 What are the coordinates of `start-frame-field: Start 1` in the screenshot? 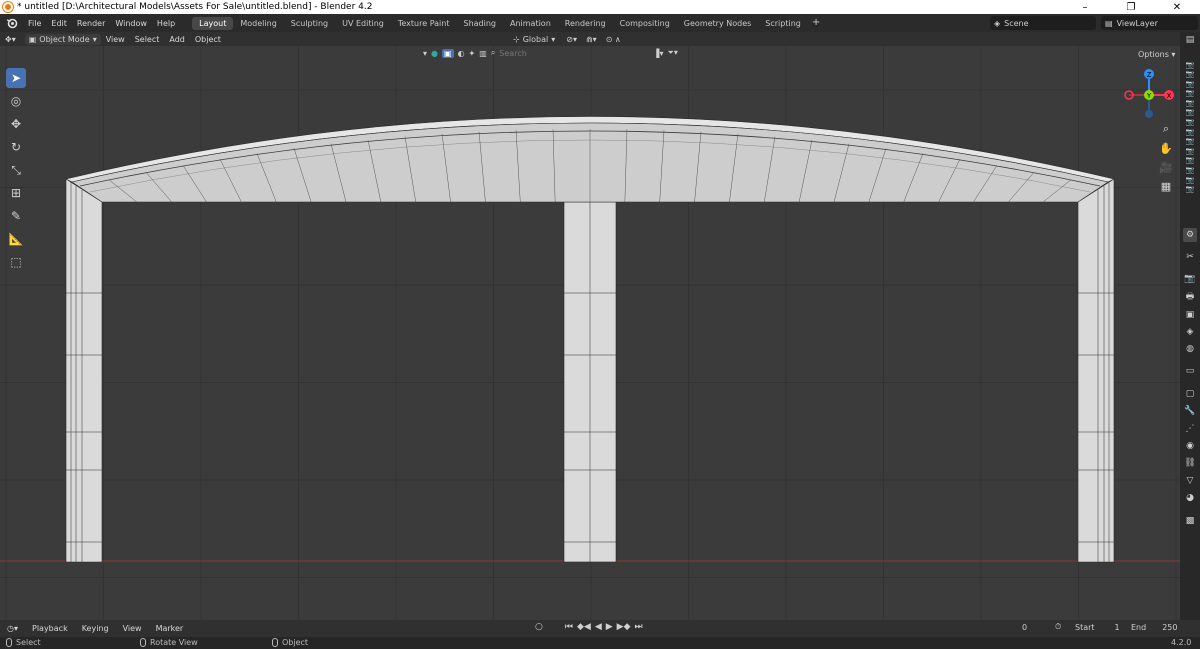 It's located at (1097, 627).